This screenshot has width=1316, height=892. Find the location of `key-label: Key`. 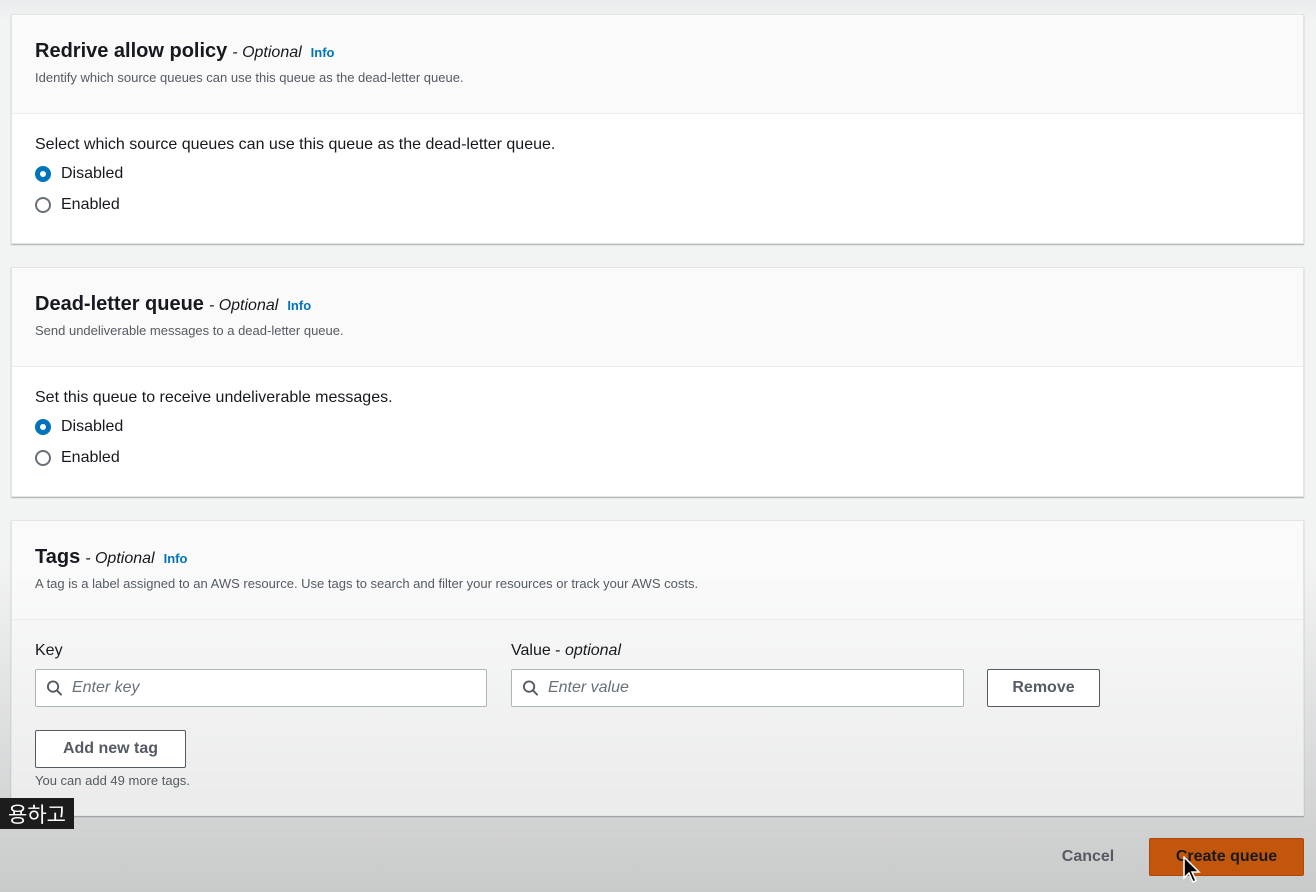

key-label: Key is located at coordinates (49, 650).